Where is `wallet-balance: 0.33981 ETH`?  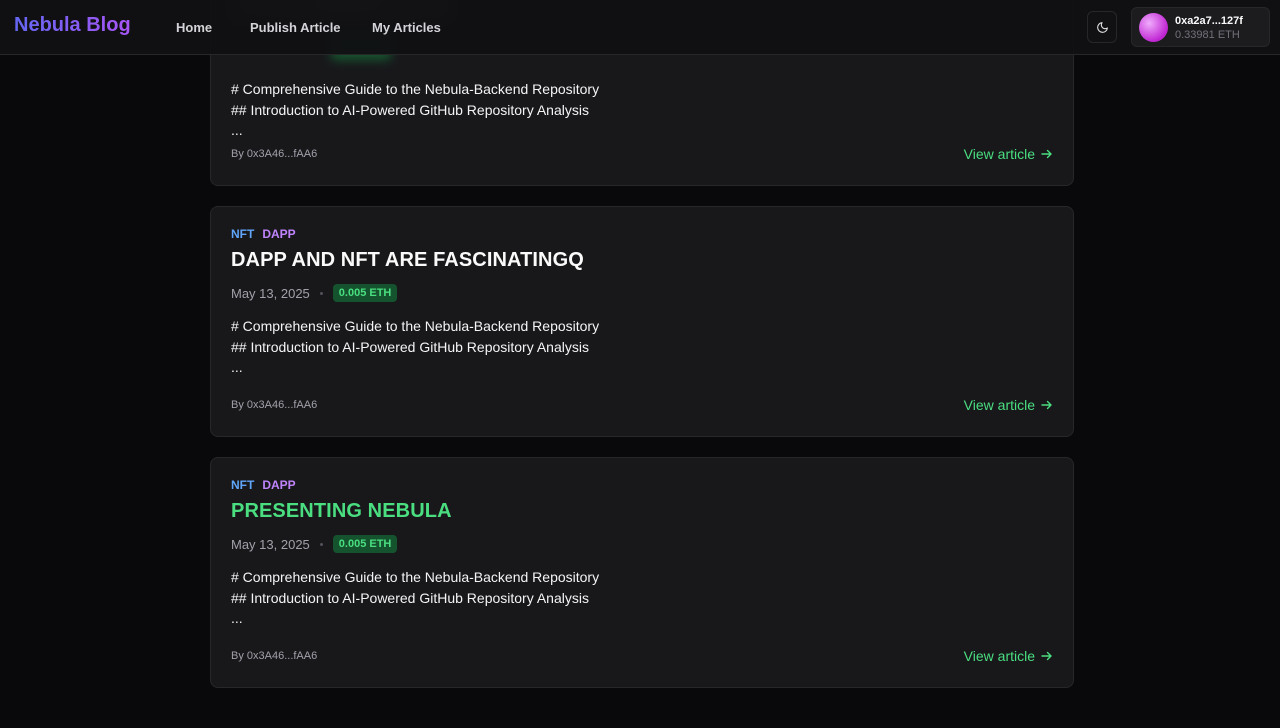 wallet-balance: 0.33981 ETH is located at coordinates (1207, 35).